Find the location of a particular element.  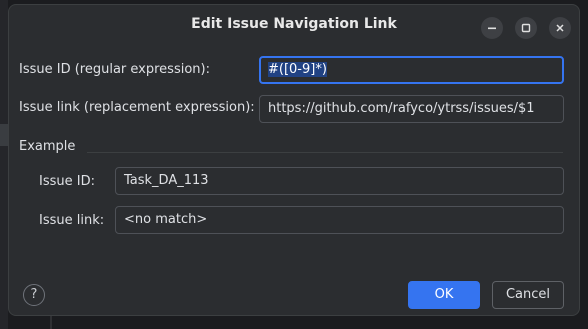

help-button: ? is located at coordinates (34, 295).